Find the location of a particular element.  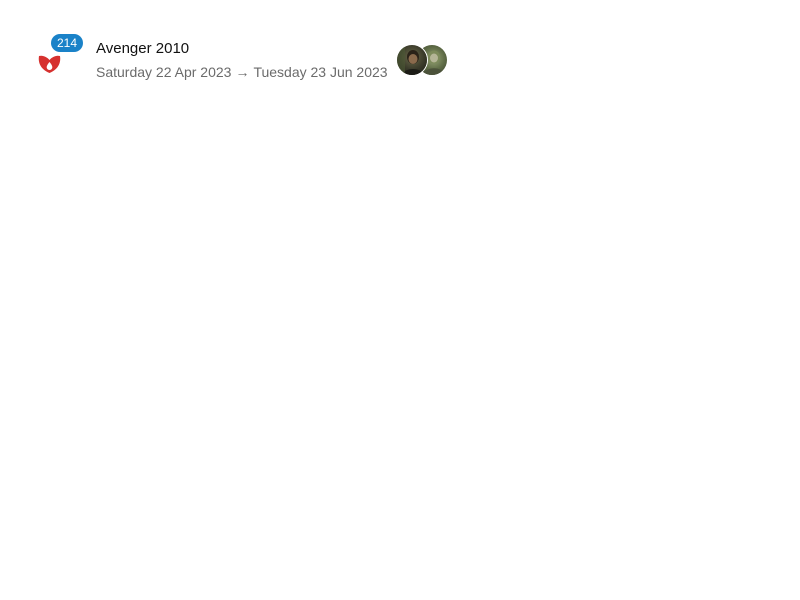

event-title: Avenger 2010 is located at coordinates (142, 49).